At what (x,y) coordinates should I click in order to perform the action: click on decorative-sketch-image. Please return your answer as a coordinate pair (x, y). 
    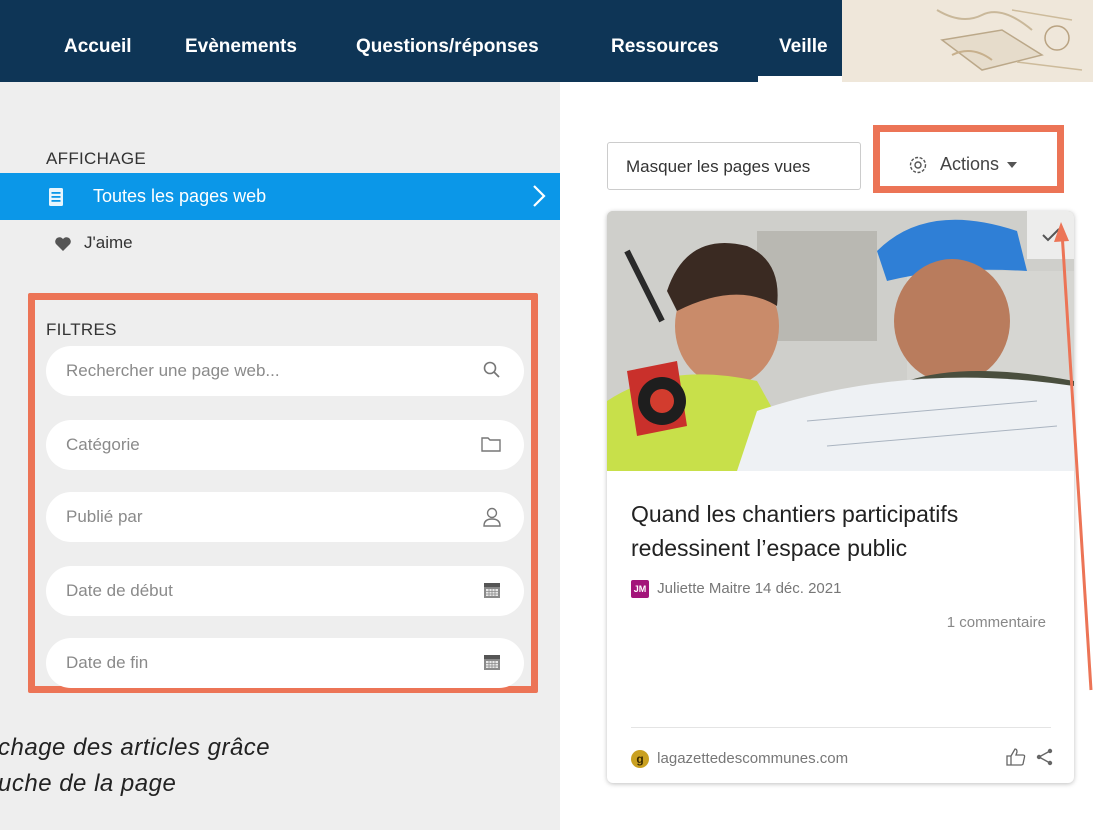
    Looking at the image, I should click on (967, 41).